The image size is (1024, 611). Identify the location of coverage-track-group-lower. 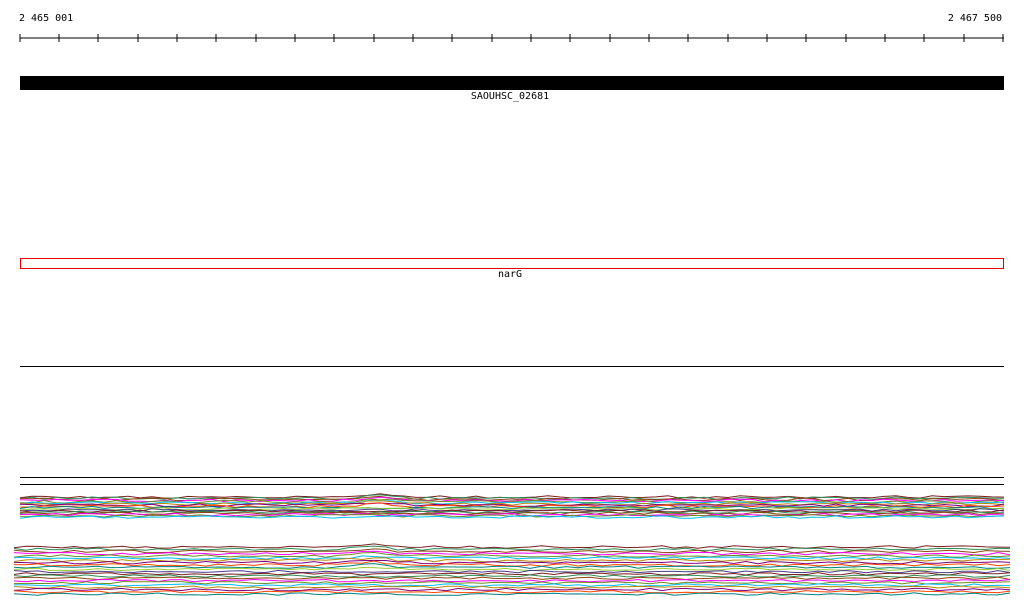
(512, 569).